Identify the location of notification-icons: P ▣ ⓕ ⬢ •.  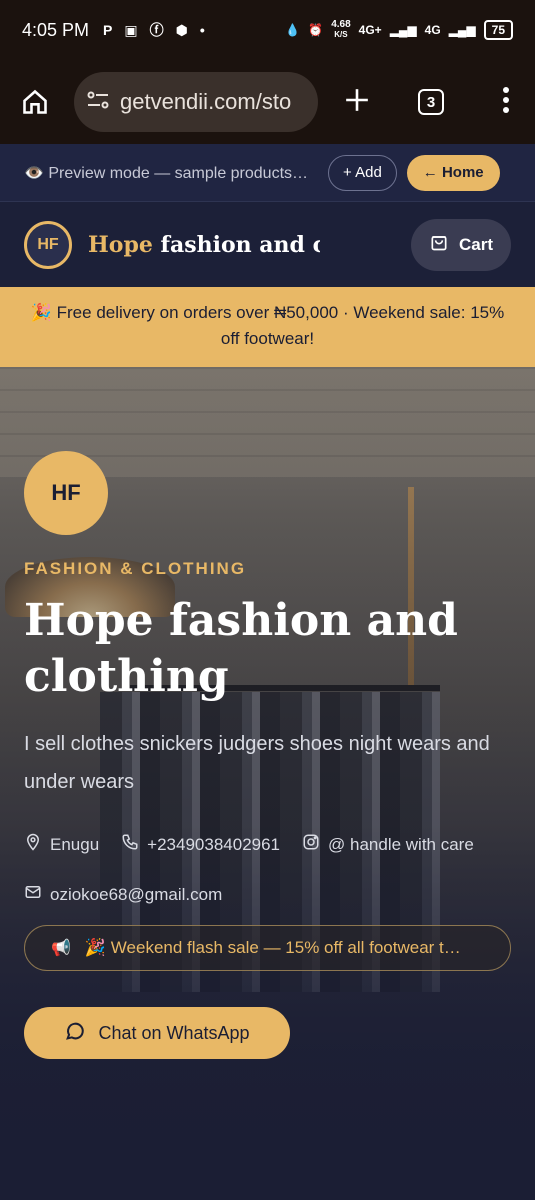
(154, 30).